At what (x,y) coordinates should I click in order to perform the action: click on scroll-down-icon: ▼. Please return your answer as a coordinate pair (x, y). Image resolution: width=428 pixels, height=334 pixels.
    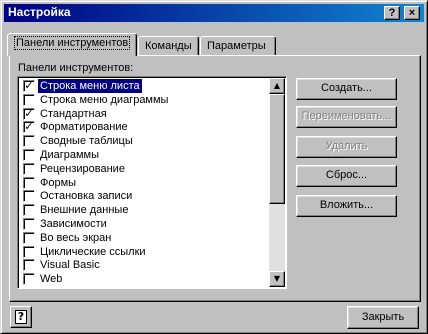
    Looking at the image, I should click on (277, 279).